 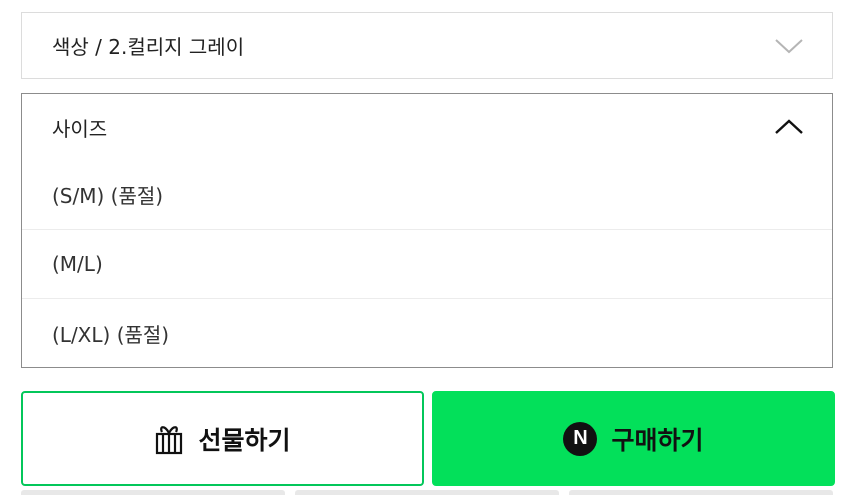 What do you see at coordinates (80, 128) in the screenshot?
I see `size-select-label: 사이즈` at bounding box center [80, 128].